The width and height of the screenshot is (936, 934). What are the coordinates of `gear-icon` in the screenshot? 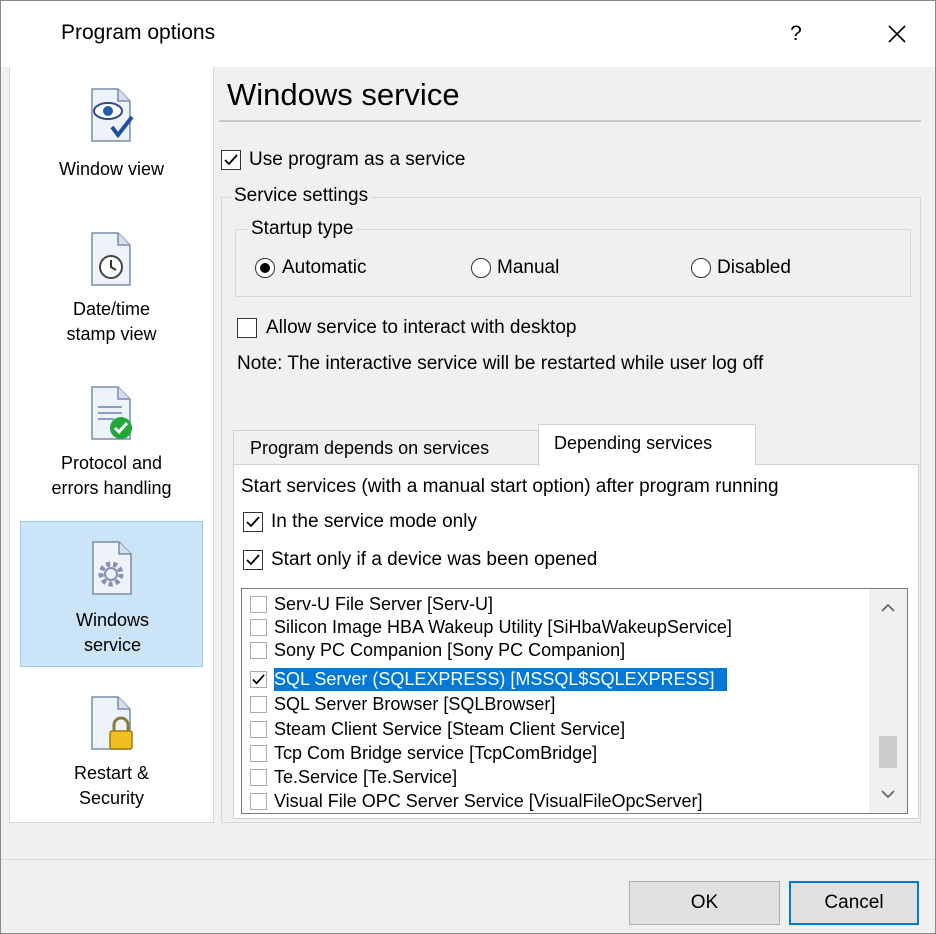 It's located at (112, 568).